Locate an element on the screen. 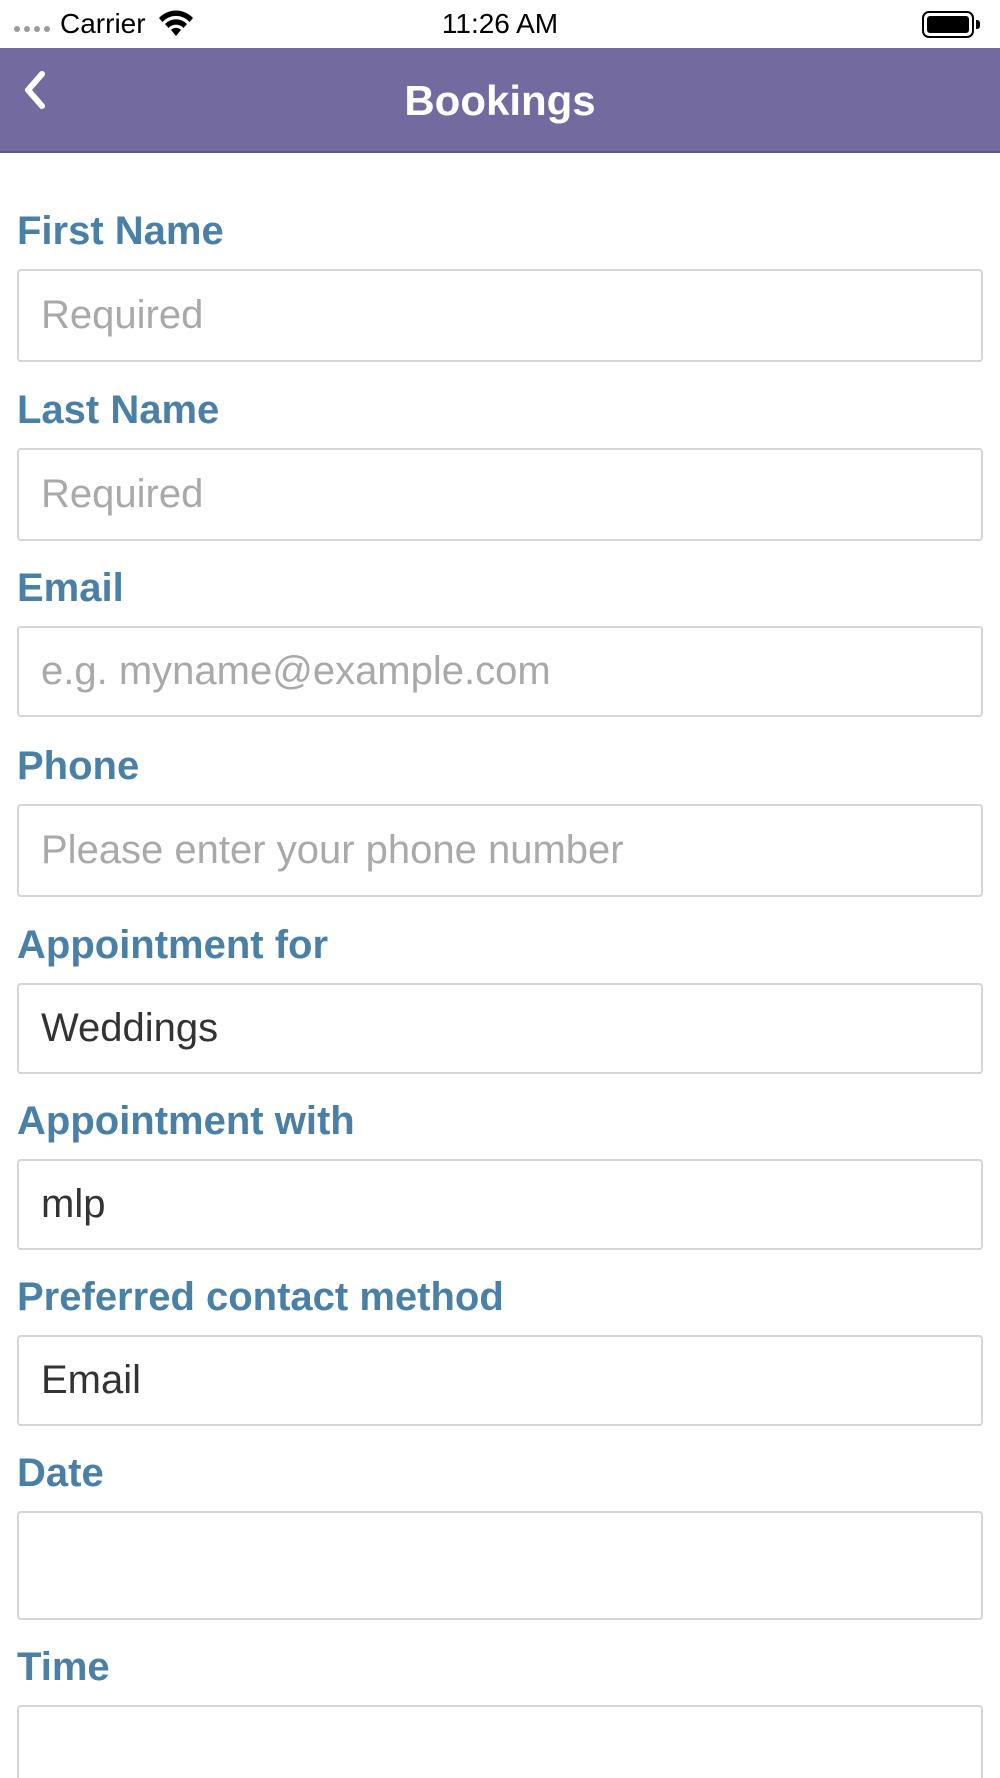  appointment-with-label: Appointment with is located at coordinates (186, 1121).